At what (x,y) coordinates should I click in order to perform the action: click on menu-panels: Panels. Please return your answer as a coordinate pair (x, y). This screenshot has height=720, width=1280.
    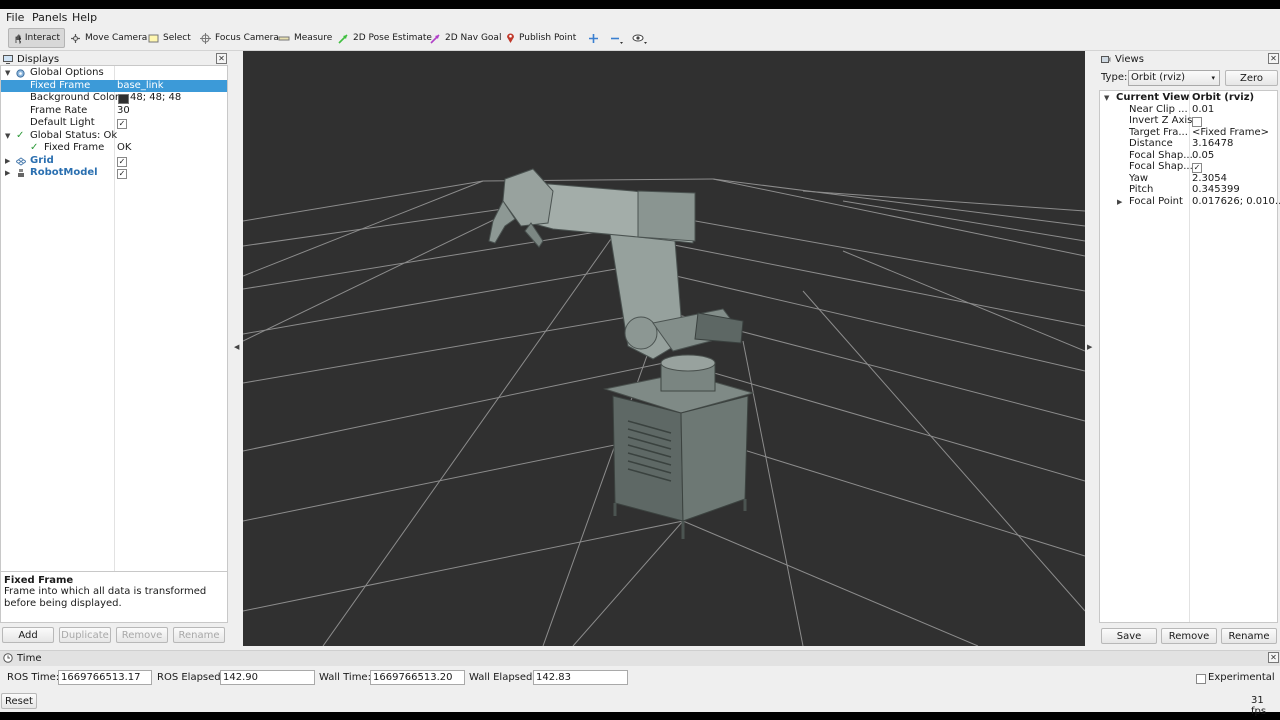
    Looking at the image, I should click on (49, 17).